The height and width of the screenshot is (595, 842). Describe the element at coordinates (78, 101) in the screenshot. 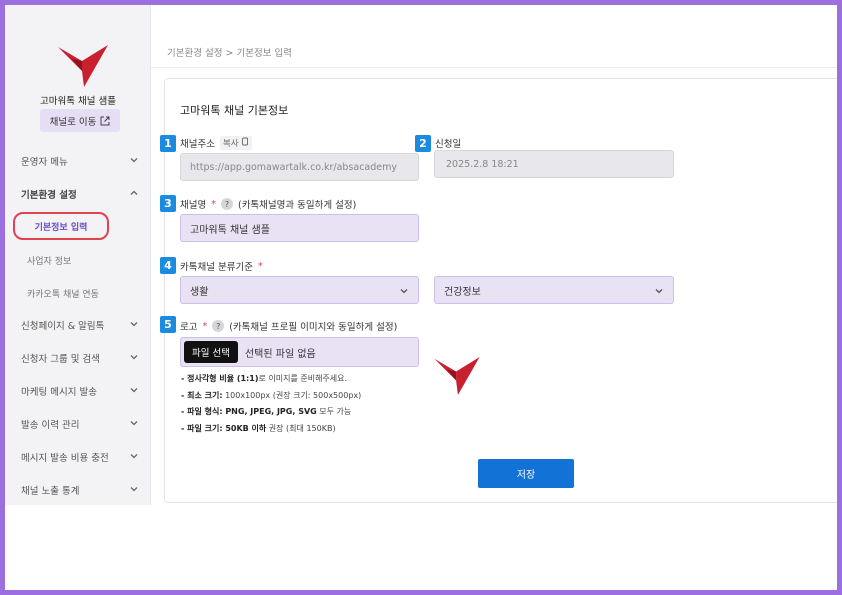

I see `brand-name: 고마워톡 채널 샘플` at that location.